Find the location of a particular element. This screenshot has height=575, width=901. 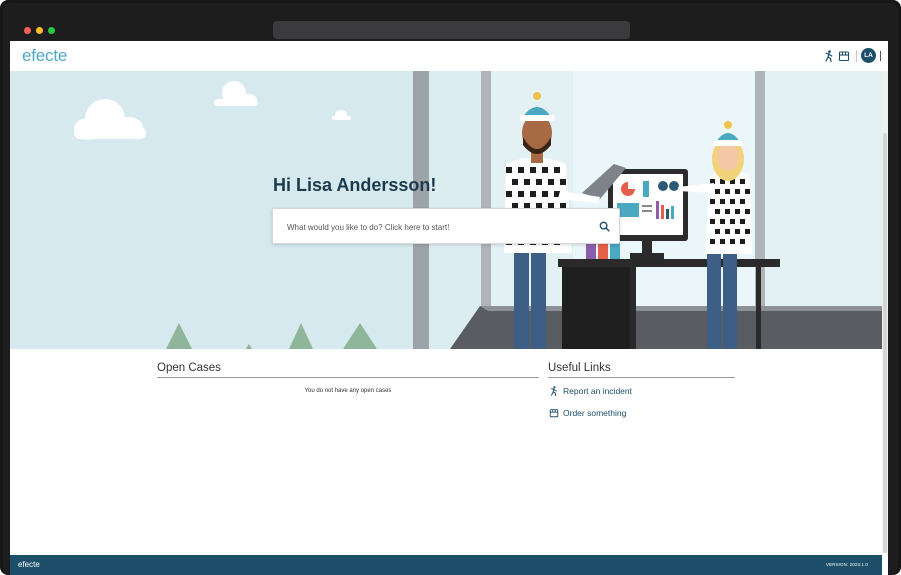

welcome-greeting: Hi Lisa Andersson! is located at coordinates (355, 185).